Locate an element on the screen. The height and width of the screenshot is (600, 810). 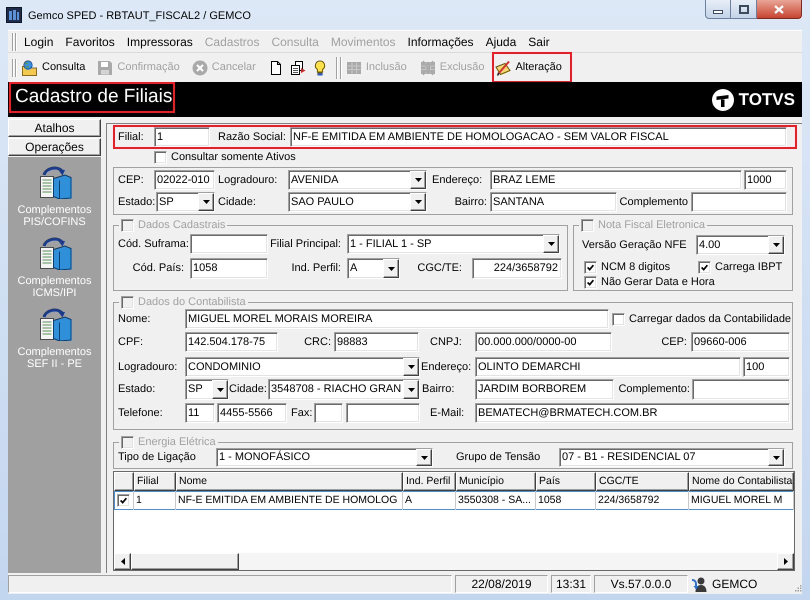
caret-right-icon is located at coordinates (786, 561).